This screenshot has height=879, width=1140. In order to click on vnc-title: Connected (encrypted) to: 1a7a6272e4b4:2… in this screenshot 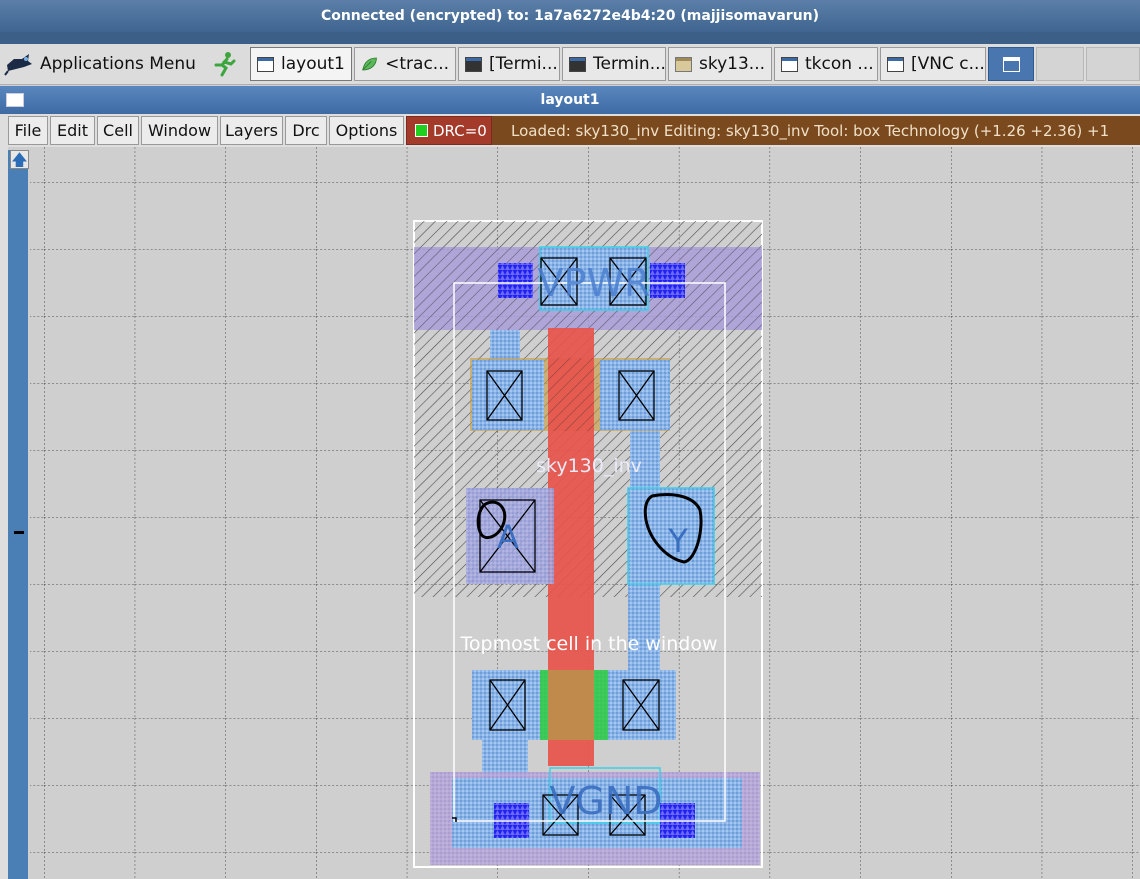, I will do `click(570, 16)`.